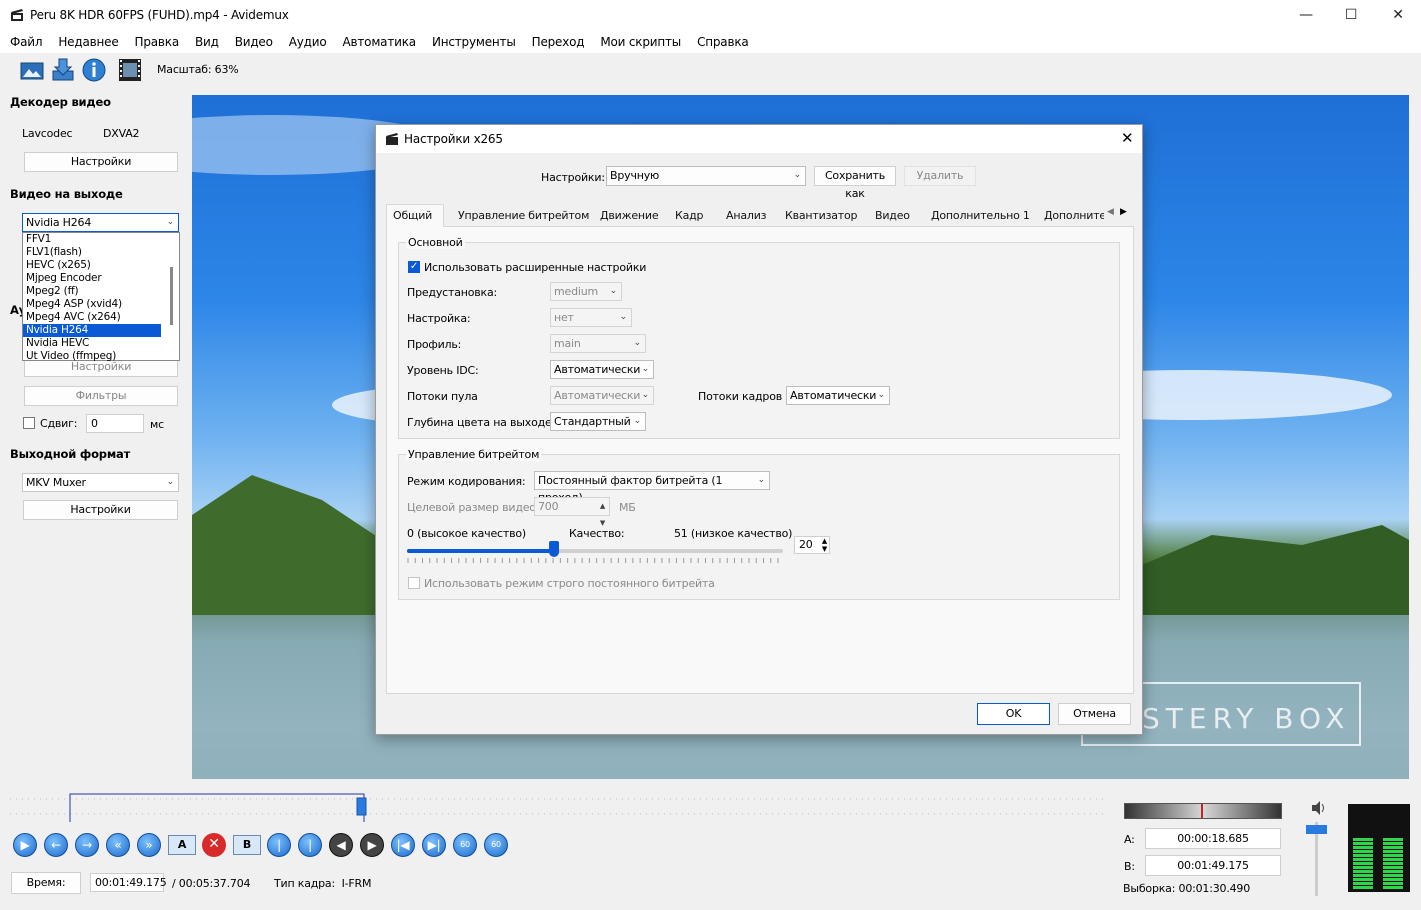  Describe the element at coordinates (149, 845) in the screenshot. I see `next-keyframe-icon: »` at that location.